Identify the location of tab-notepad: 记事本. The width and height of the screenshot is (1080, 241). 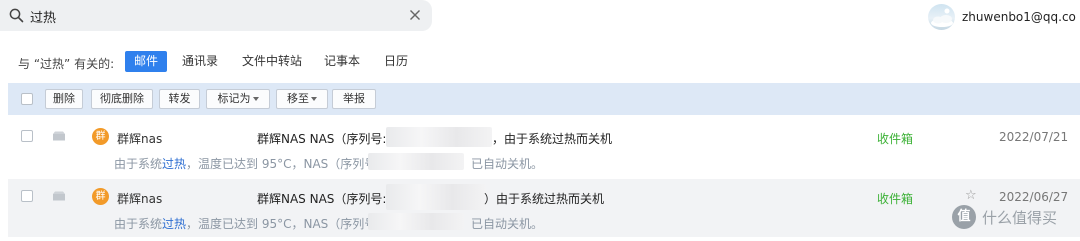
(342, 61).